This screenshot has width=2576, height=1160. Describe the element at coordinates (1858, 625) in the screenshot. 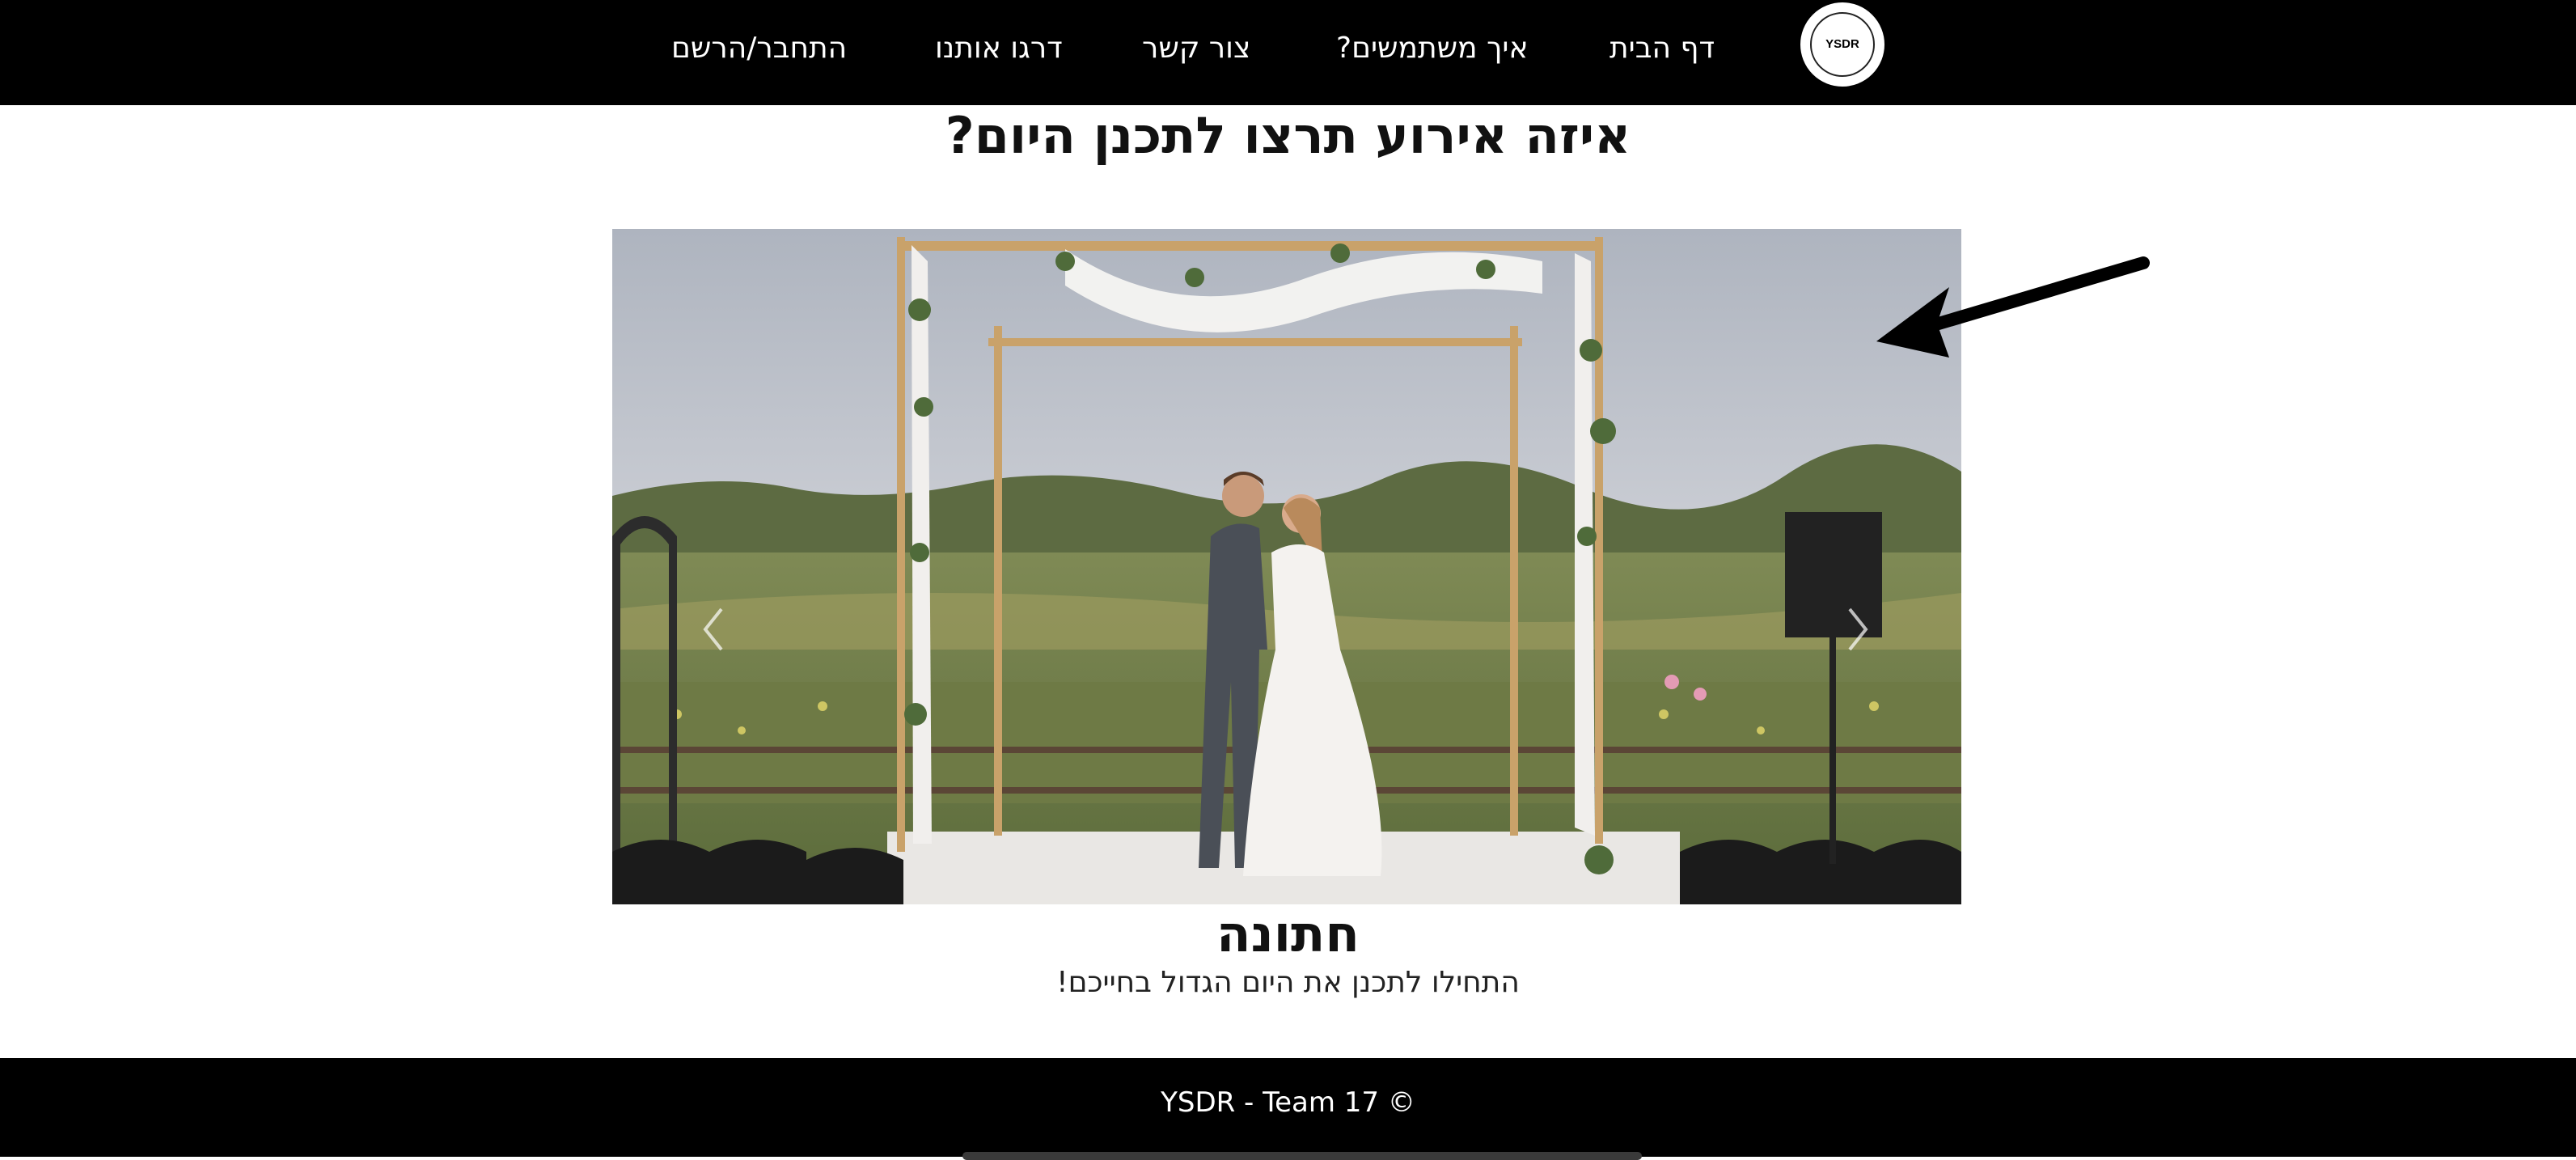

I see `carousel-next-button` at that location.